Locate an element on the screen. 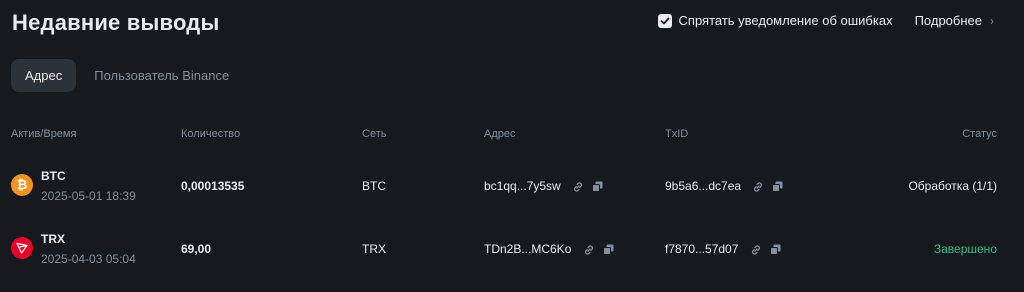  page-title: Недавние выводы is located at coordinates (116, 22).